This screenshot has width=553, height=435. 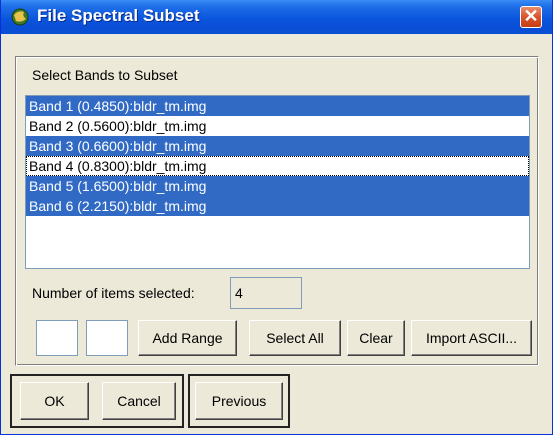 I want to click on close-button: ✕, so click(x=531, y=17).